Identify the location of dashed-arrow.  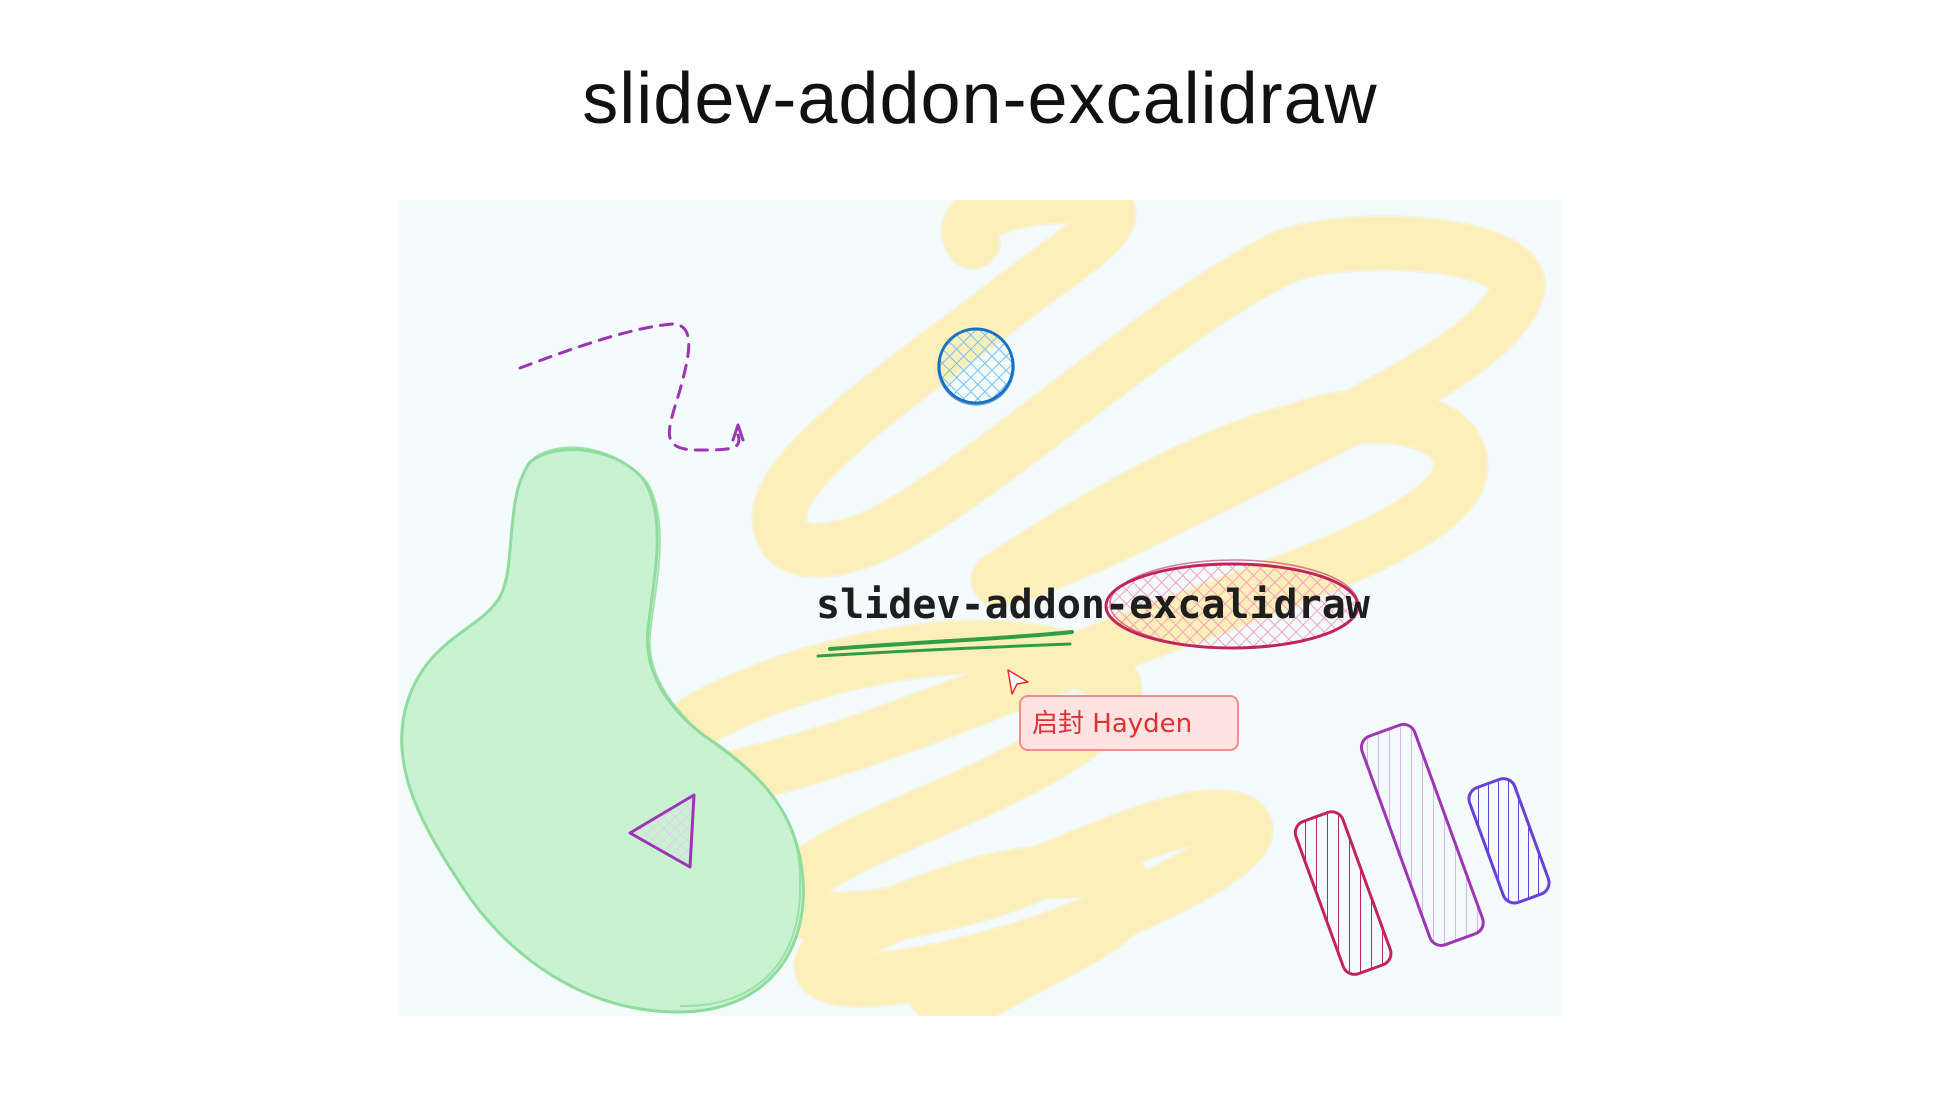
(631, 387).